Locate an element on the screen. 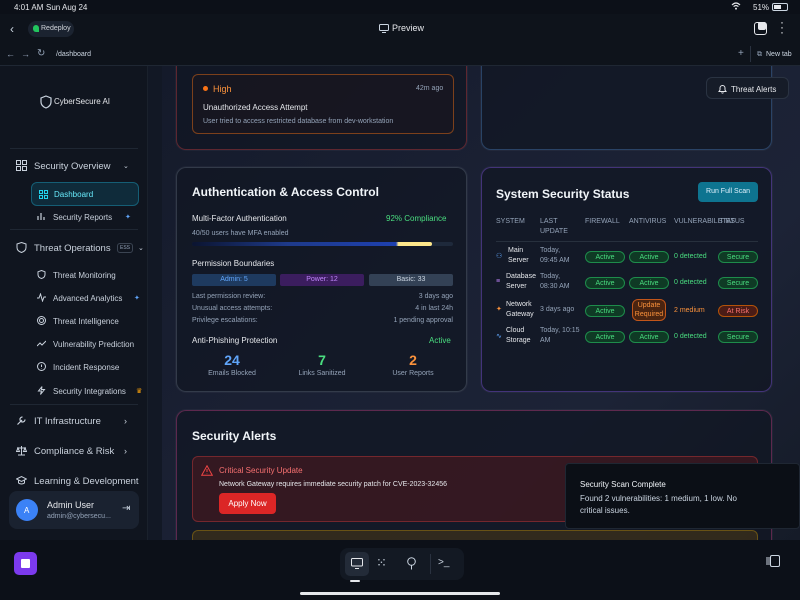 The height and width of the screenshot is (600, 800). app-topbar: ‹ Redeploy Preview · · · is located at coordinates (400, 29).